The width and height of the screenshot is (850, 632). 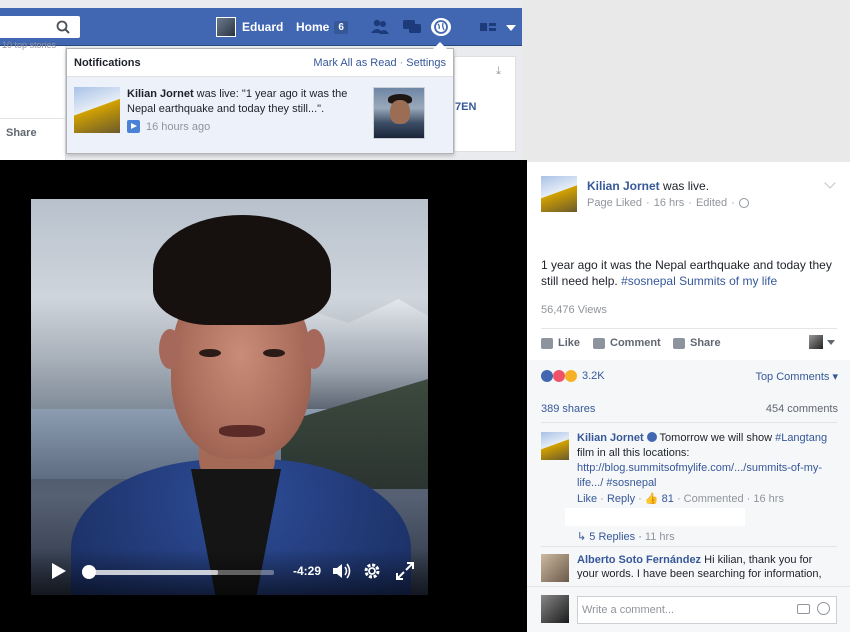 I want to click on progress-buffered, so click(x=153, y=572).